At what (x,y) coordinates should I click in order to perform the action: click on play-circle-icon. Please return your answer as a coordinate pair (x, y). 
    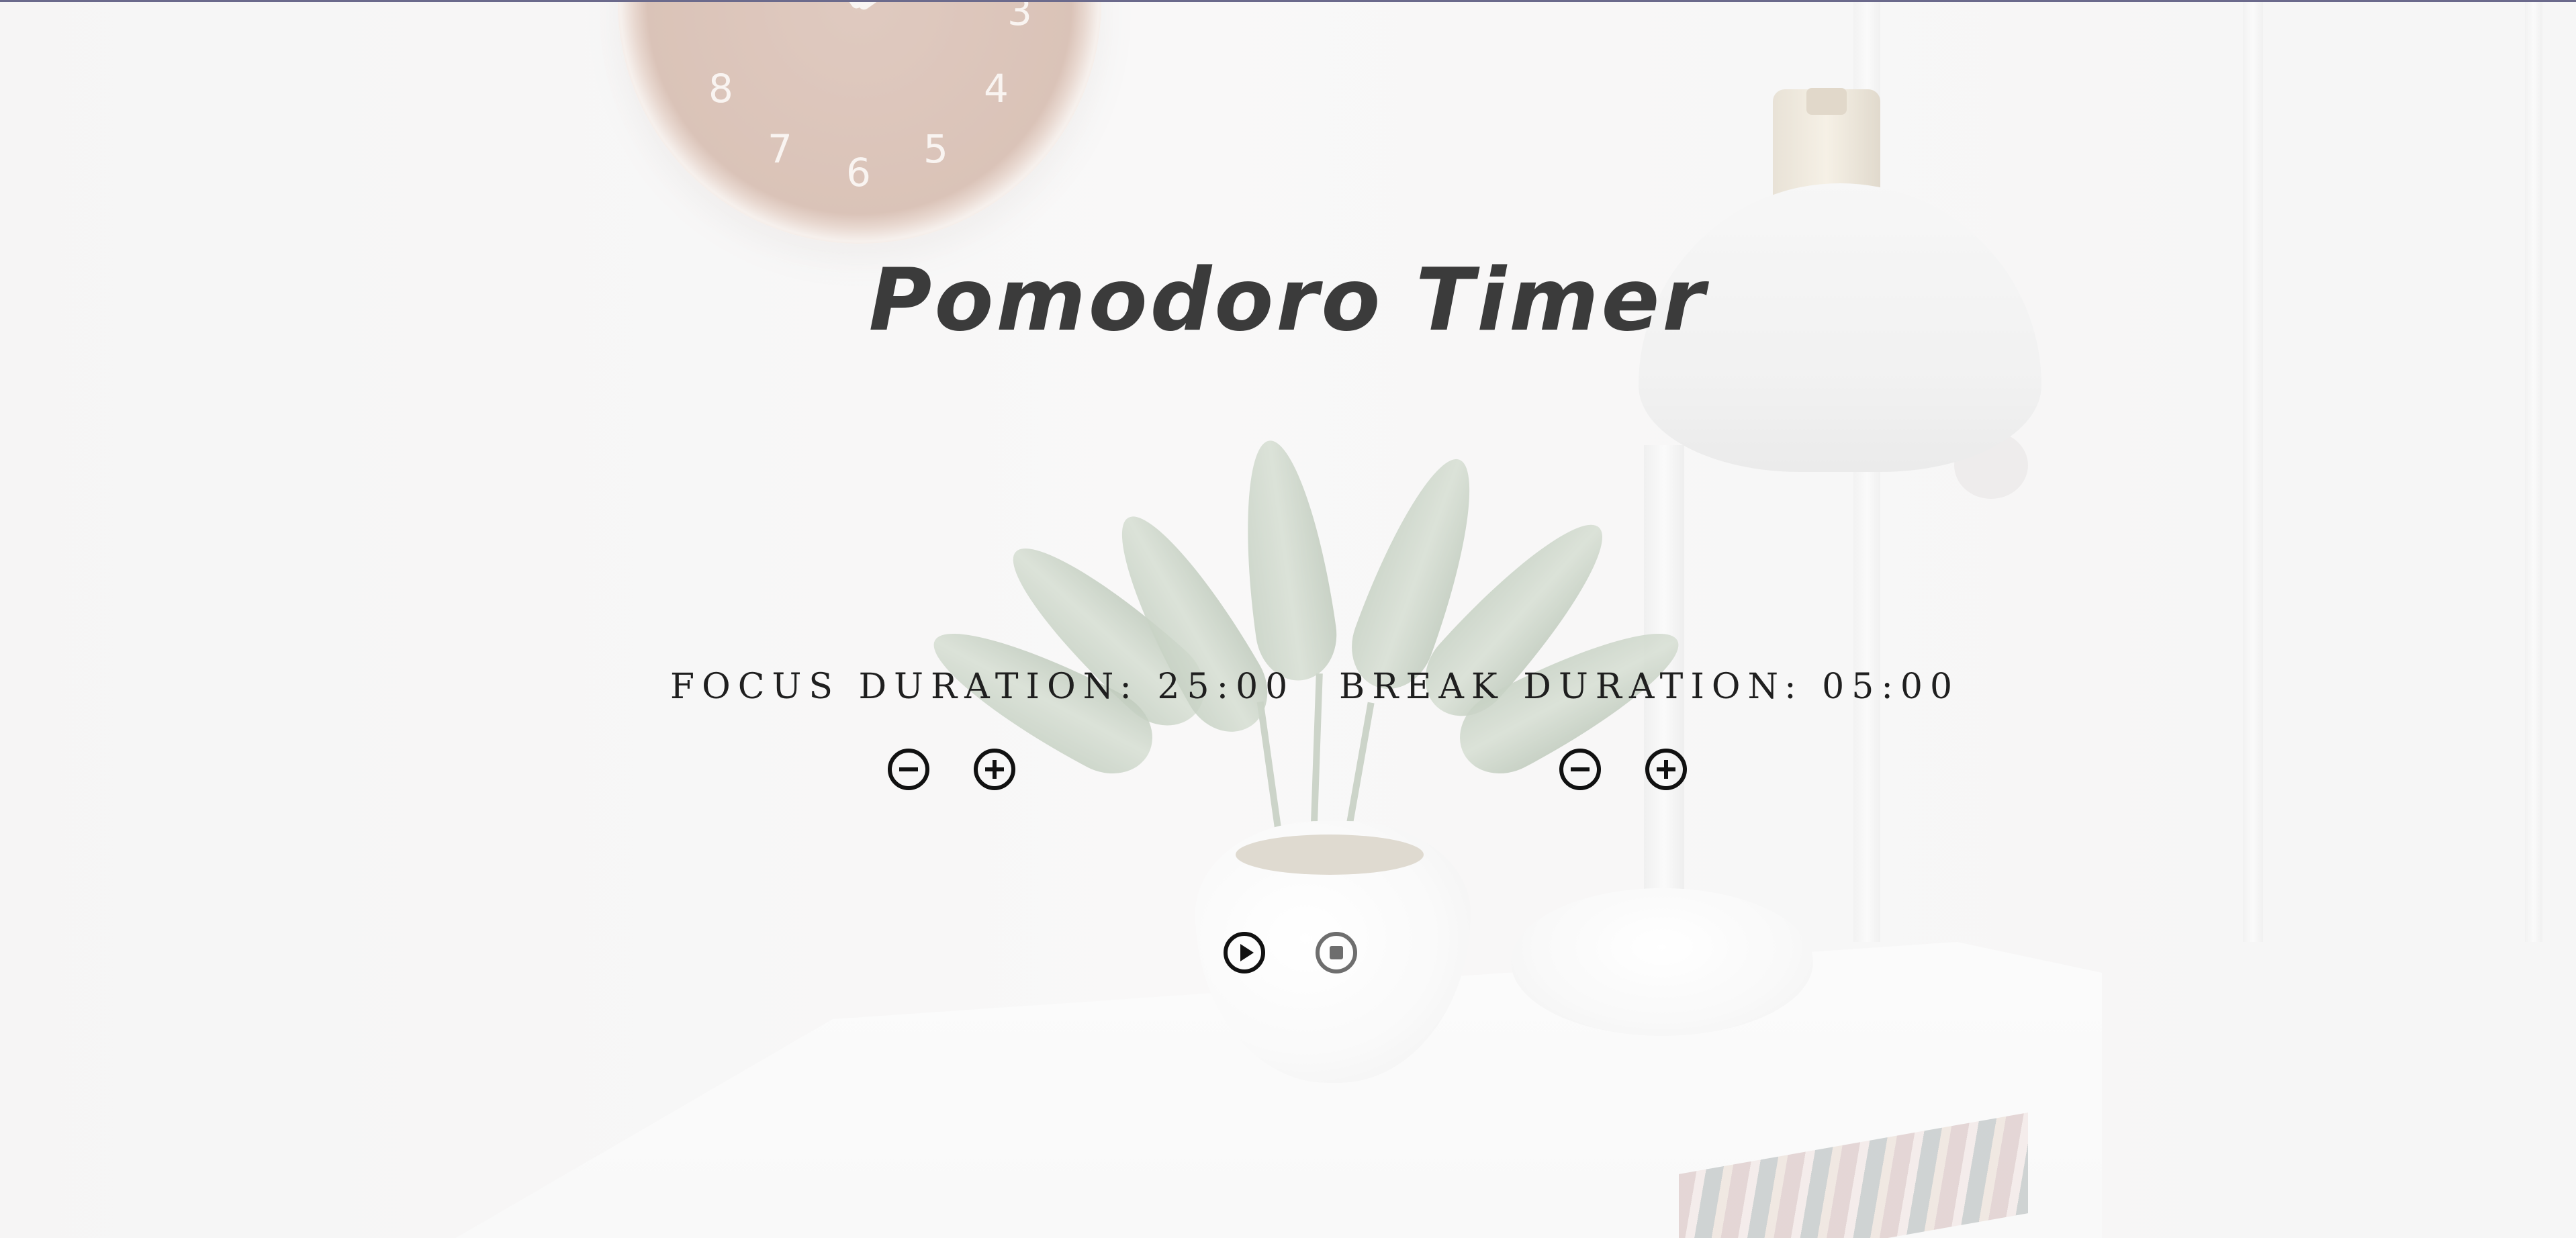
    Looking at the image, I should click on (1247, 952).